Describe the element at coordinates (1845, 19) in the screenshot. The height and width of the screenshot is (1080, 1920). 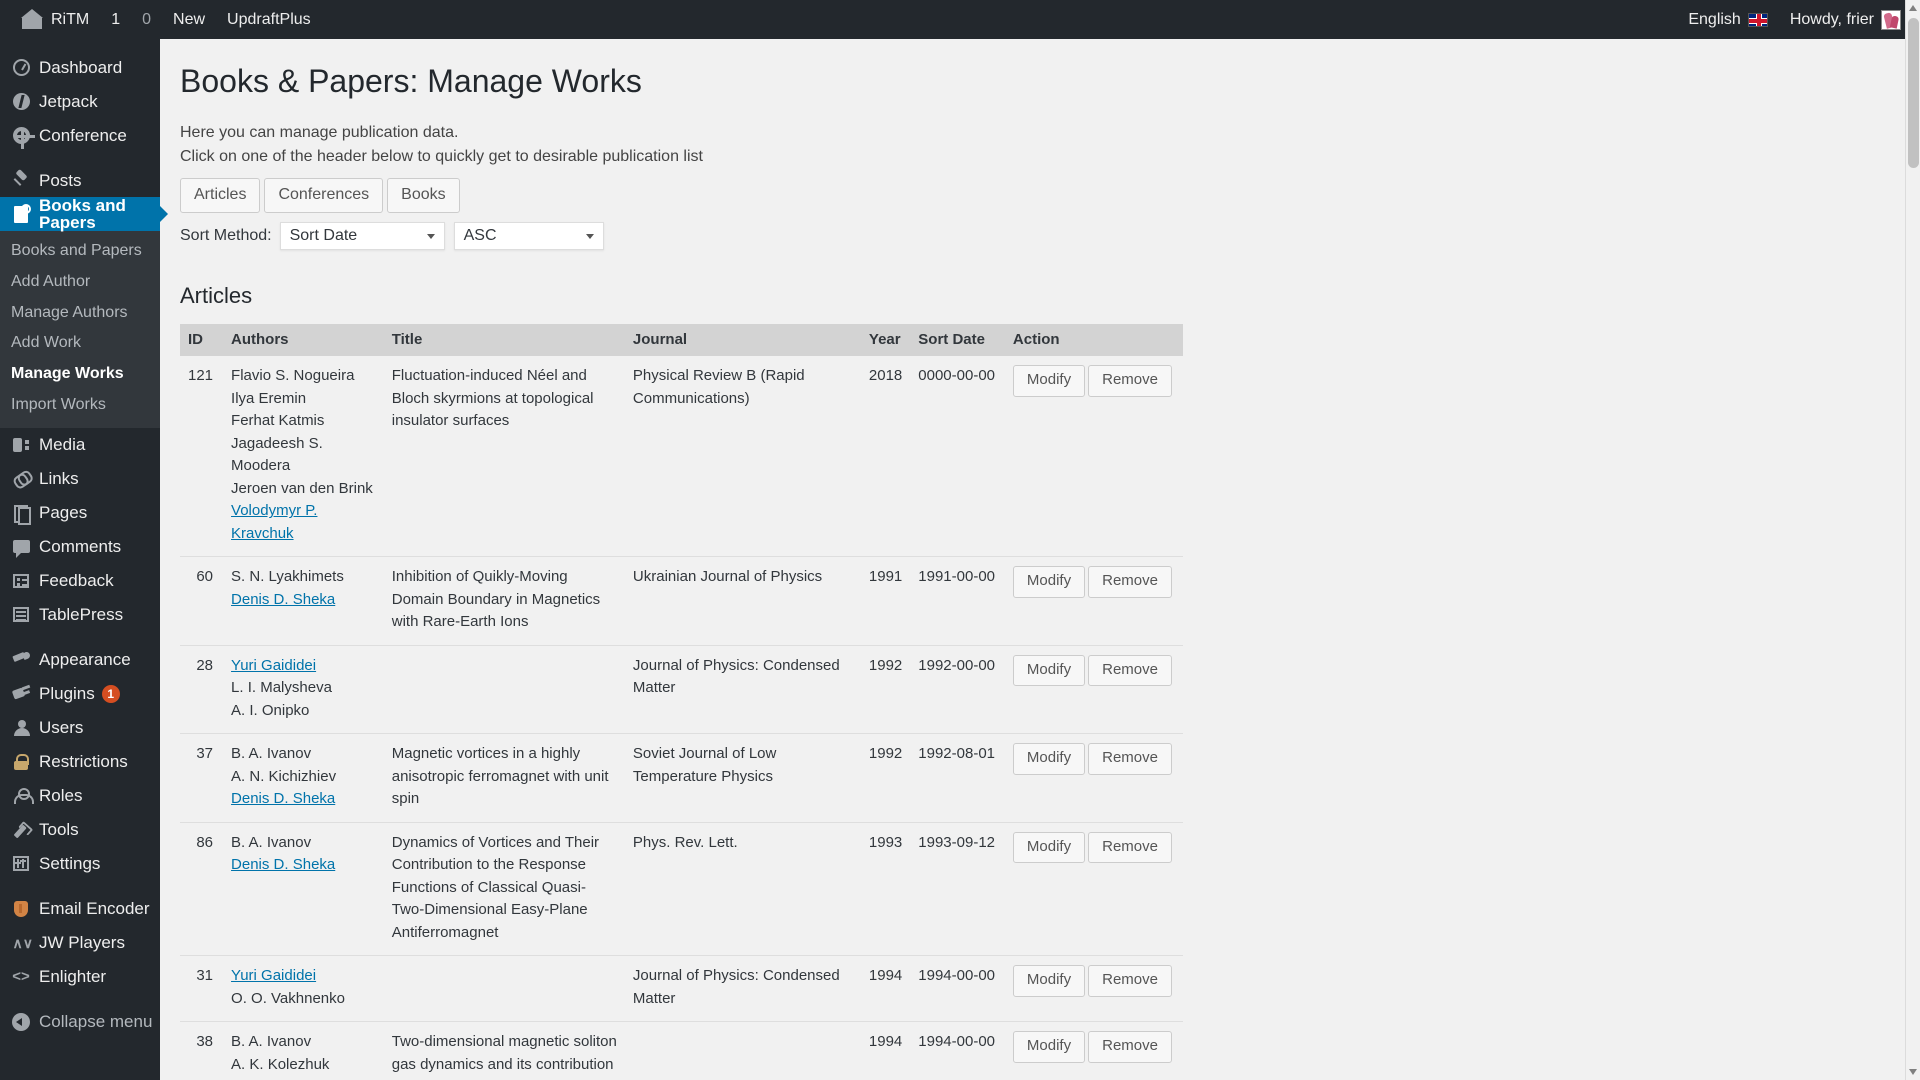
I see `account-menu: Howdy, frier` at that location.